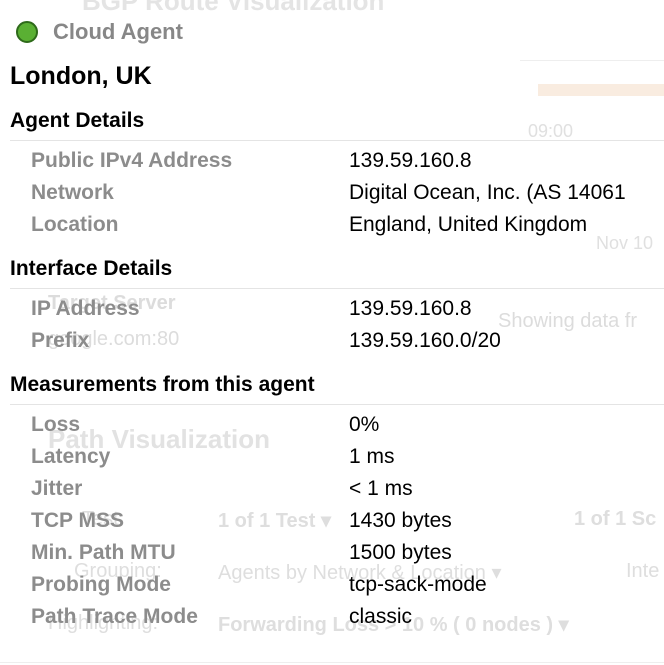 This screenshot has width=664, height=665. What do you see at coordinates (332, 620) in the screenshot?
I see `detail-row-path-trace-mode: Path Trace Mode classic` at bounding box center [332, 620].